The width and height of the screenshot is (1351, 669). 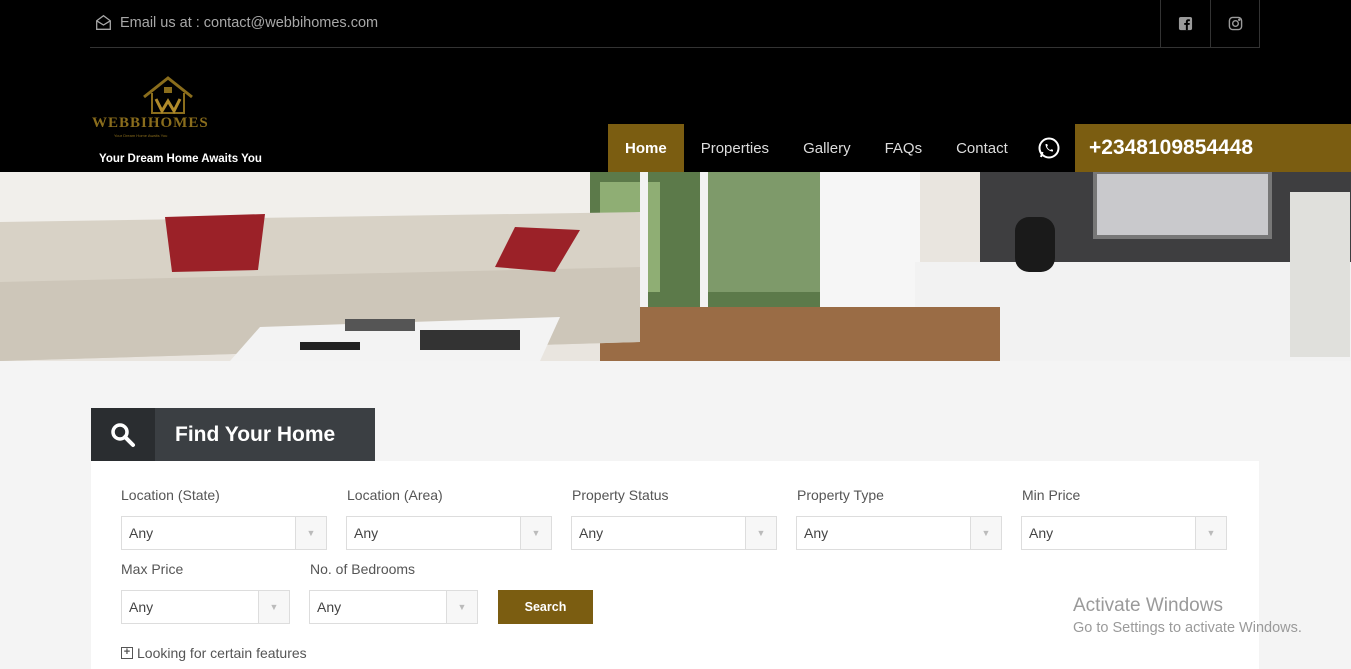 I want to click on watermark-line-2: Go to Settings to activate Windows., so click(x=1187, y=628).